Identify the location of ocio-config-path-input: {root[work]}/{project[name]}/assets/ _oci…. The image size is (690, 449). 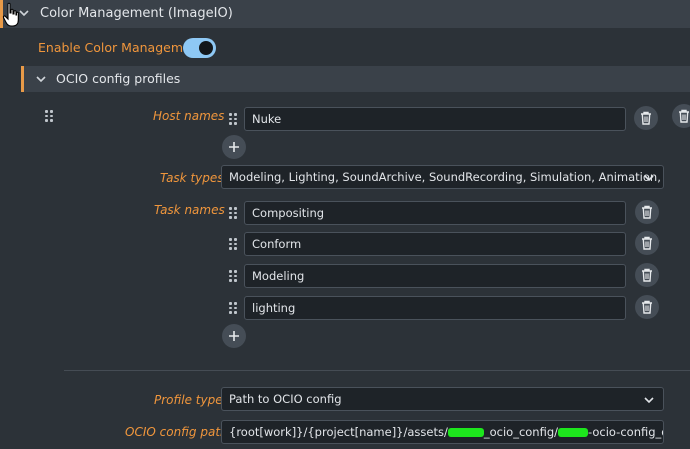
(442, 432).